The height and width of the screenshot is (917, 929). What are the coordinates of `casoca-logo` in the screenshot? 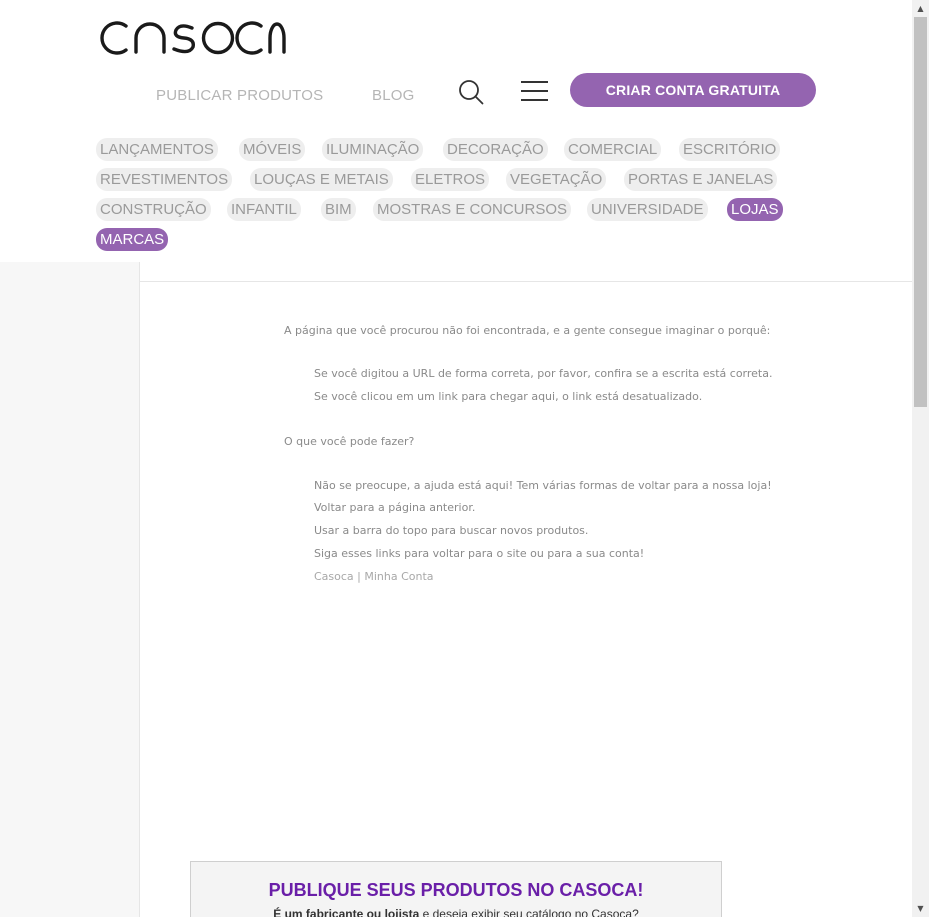 It's located at (191, 38).